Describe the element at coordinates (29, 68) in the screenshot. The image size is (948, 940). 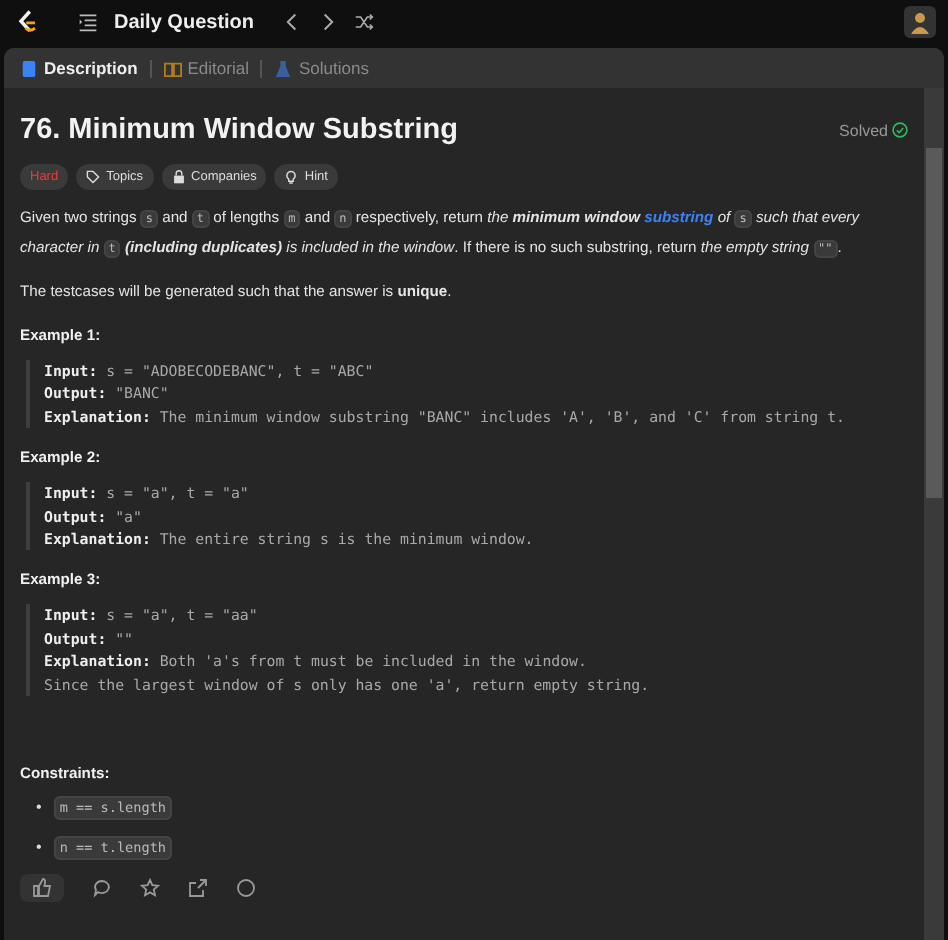
I see `document-icon` at that location.